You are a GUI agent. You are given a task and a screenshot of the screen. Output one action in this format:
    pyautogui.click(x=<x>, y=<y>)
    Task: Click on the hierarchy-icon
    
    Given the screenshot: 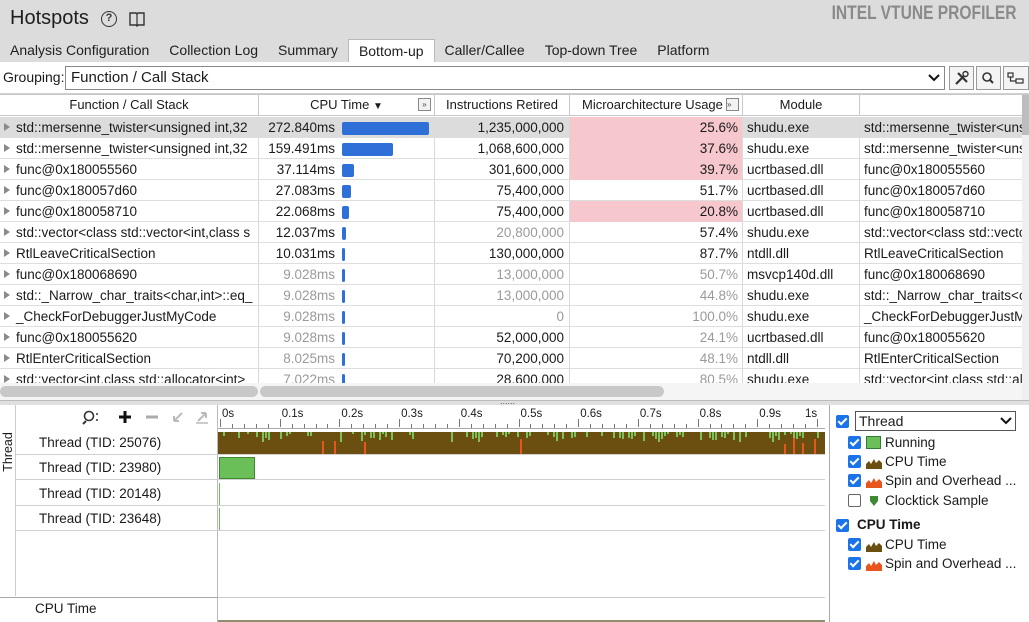 What is the action you would take?
    pyautogui.click(x=1015, y=78)
    